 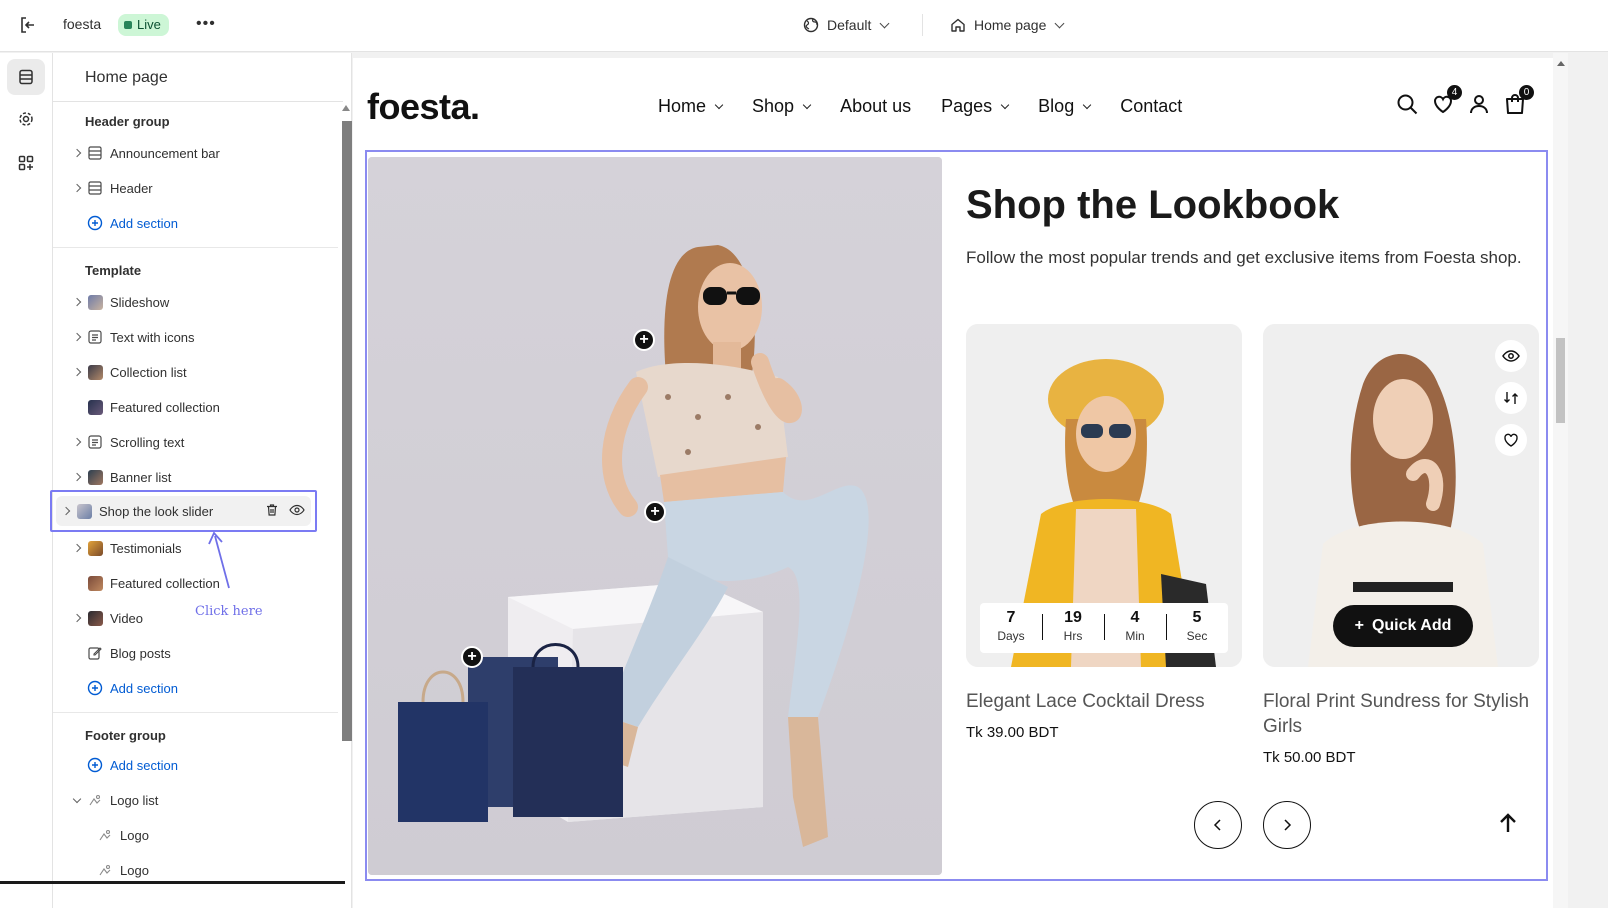 I want to click on section-row-text-with-icons: Text with icons, so click(x=198, y=337).